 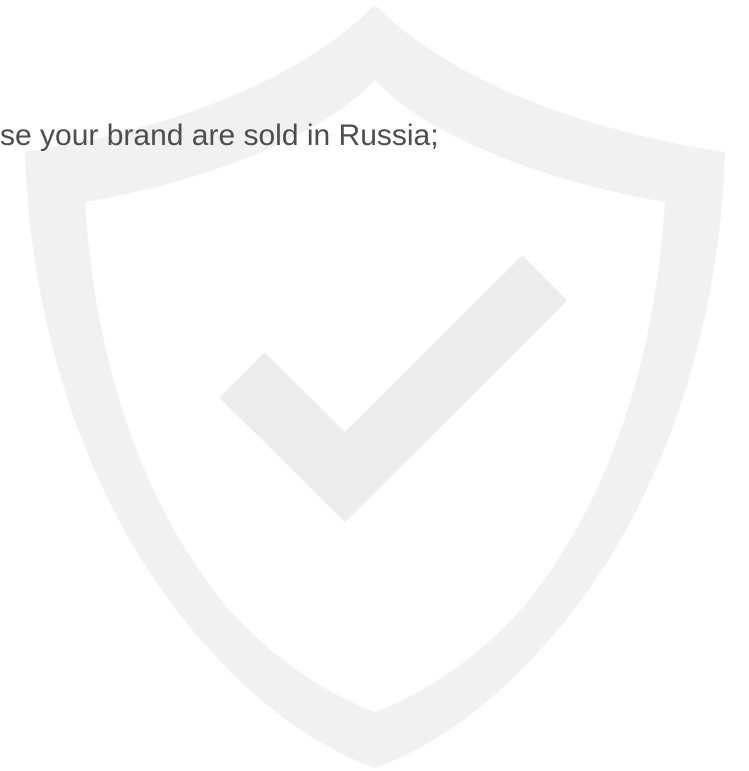 I want to click on body-text-line: se your brand are sold in Russia;, so click(x=219, y=135).